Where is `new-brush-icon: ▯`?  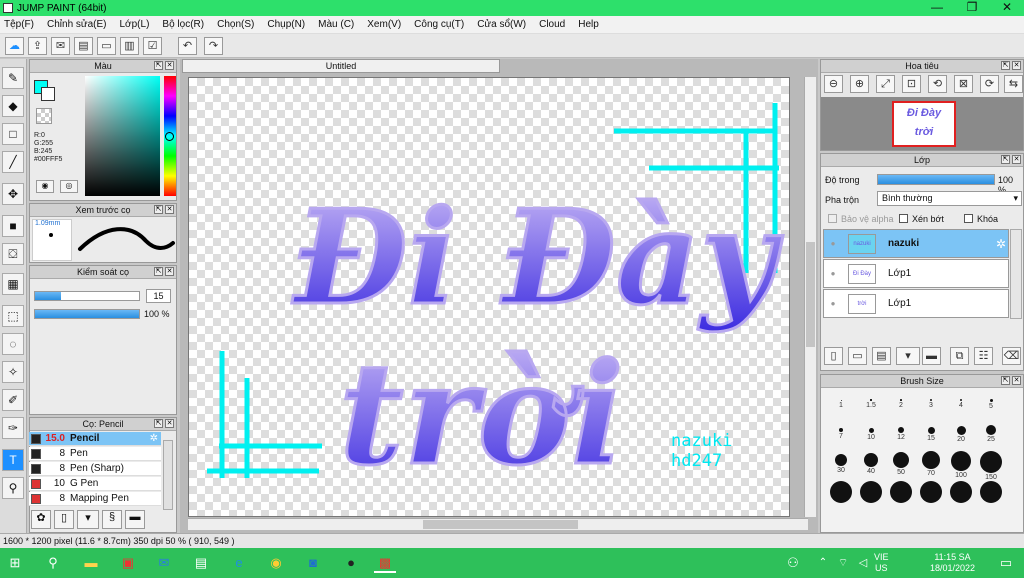
new-brush-icon: ▯ is located at coordinates (64, 519).